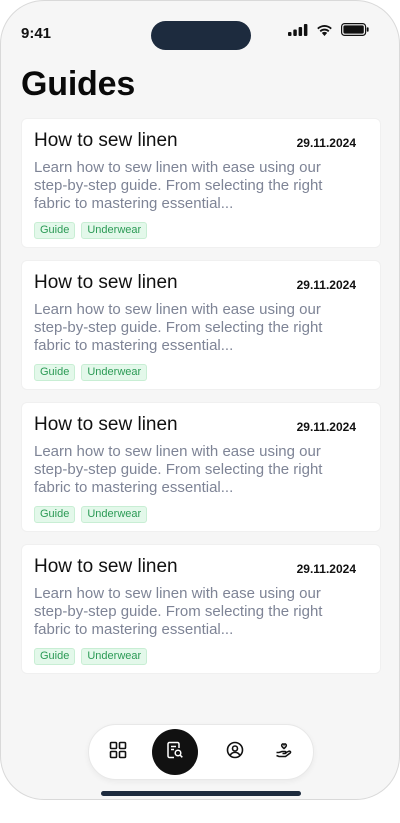 This screenshot has height=823, width=400. I want to click on dynamic-island, so click(201, 35).